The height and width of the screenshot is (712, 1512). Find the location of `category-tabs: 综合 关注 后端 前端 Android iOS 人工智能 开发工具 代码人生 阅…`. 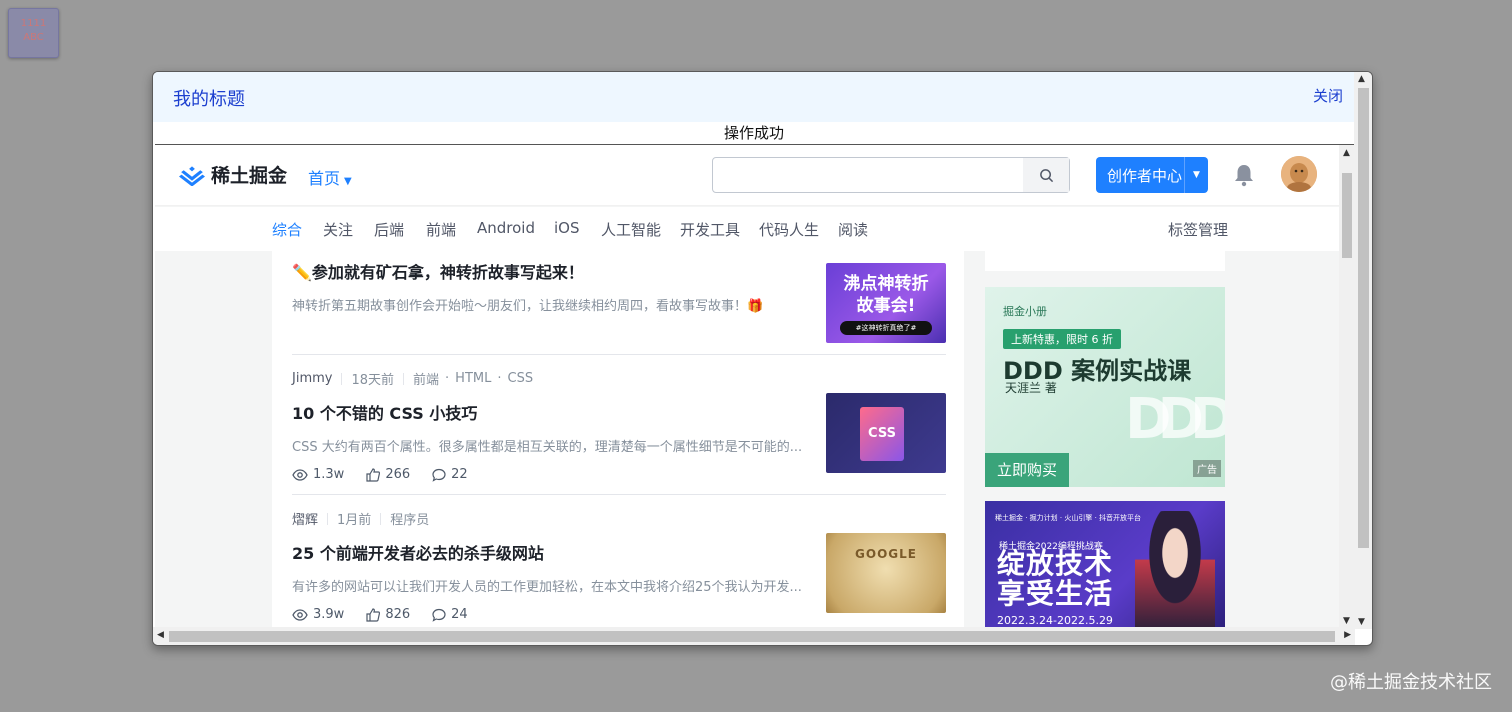

category-tabs: 综合 关注 后端 前端 Android iOS 人工智能 开发工具 代码人生 阅… is located at coordinates (747, 229).